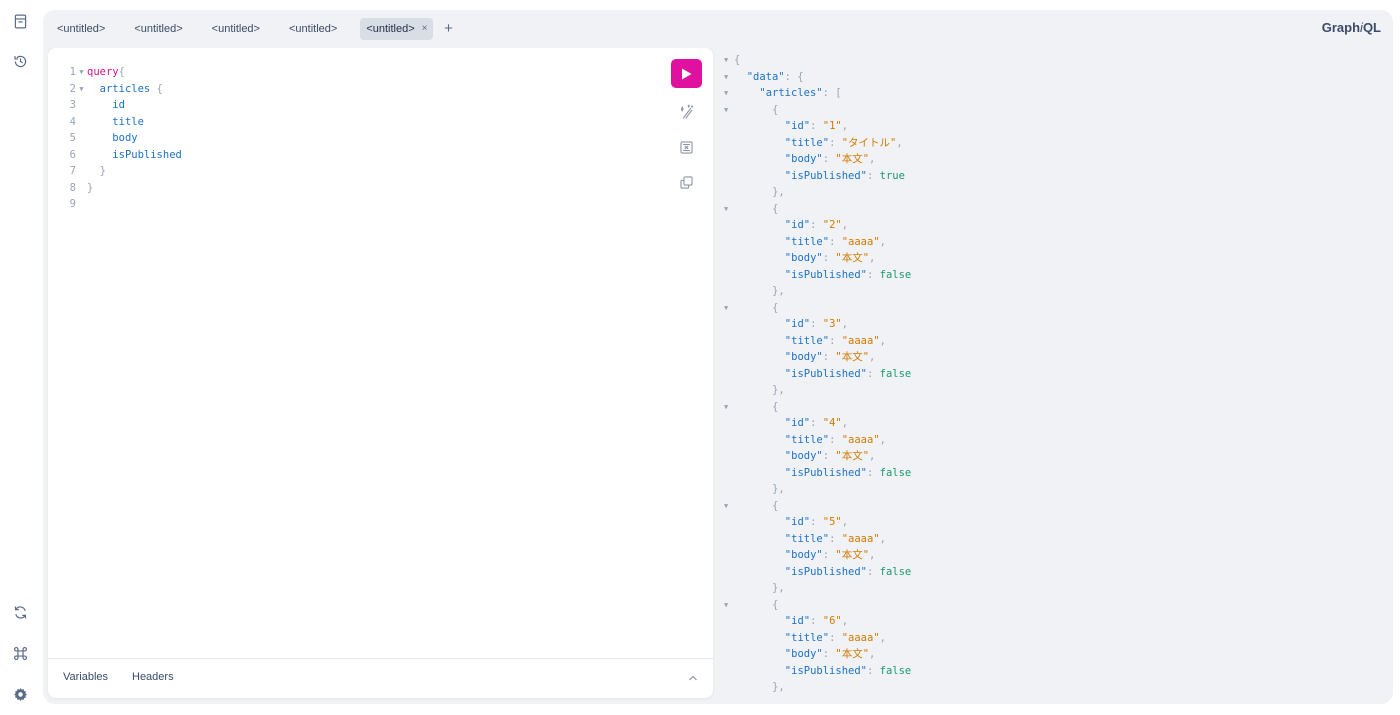  I want to click on line-number: 9, so click(72, 204).